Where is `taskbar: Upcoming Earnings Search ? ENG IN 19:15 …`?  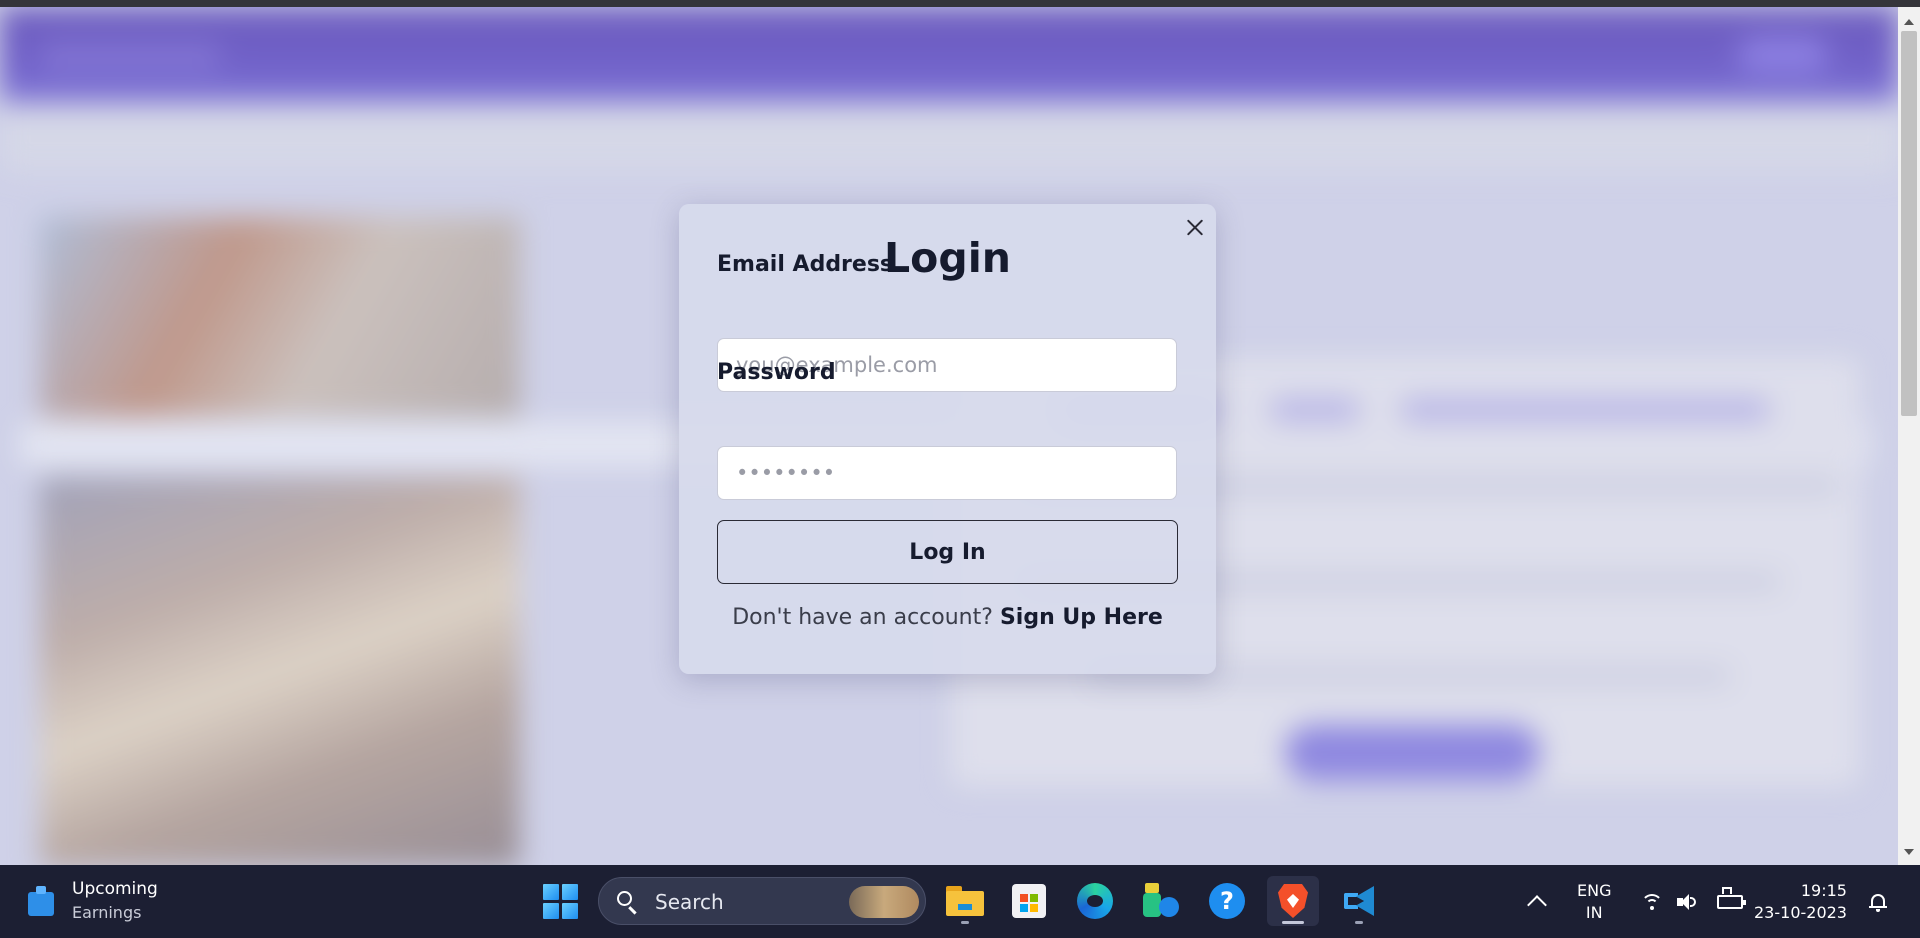
taskbar: Upcoming Earnings Search ? ENG IN 19:15 … is located at coordinates (960, 901).